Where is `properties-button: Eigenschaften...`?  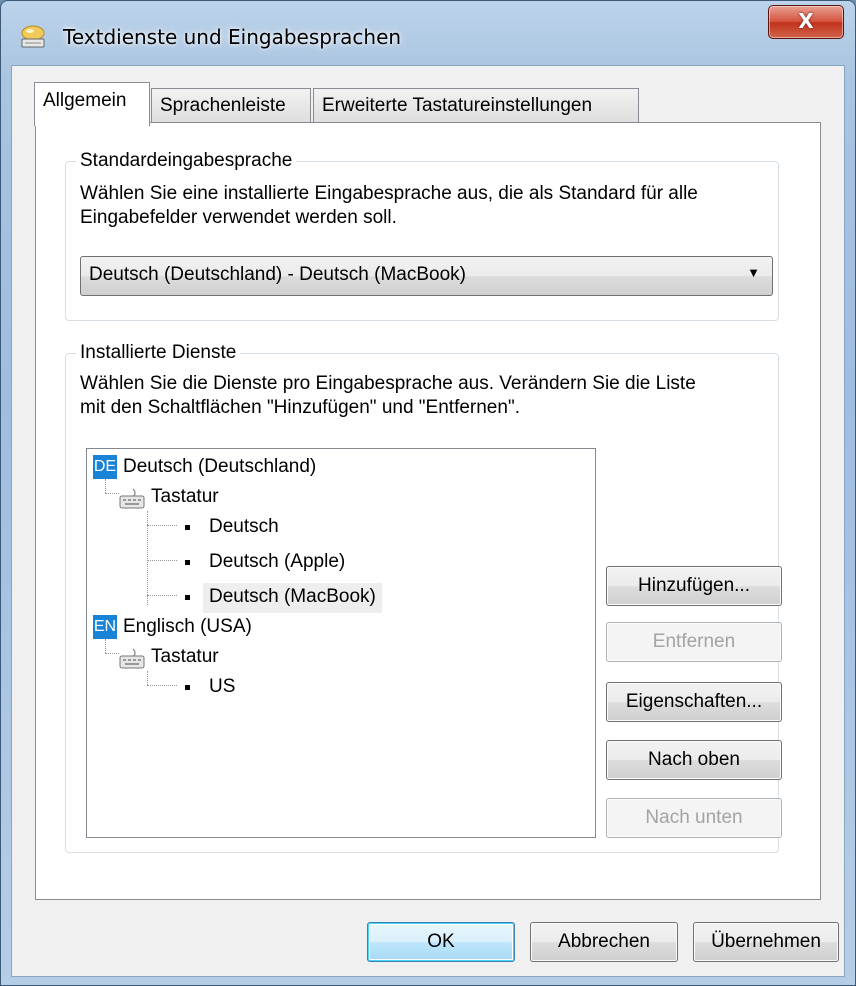 properties-button: Eigenschaften... is located at coordinates (694, 702).